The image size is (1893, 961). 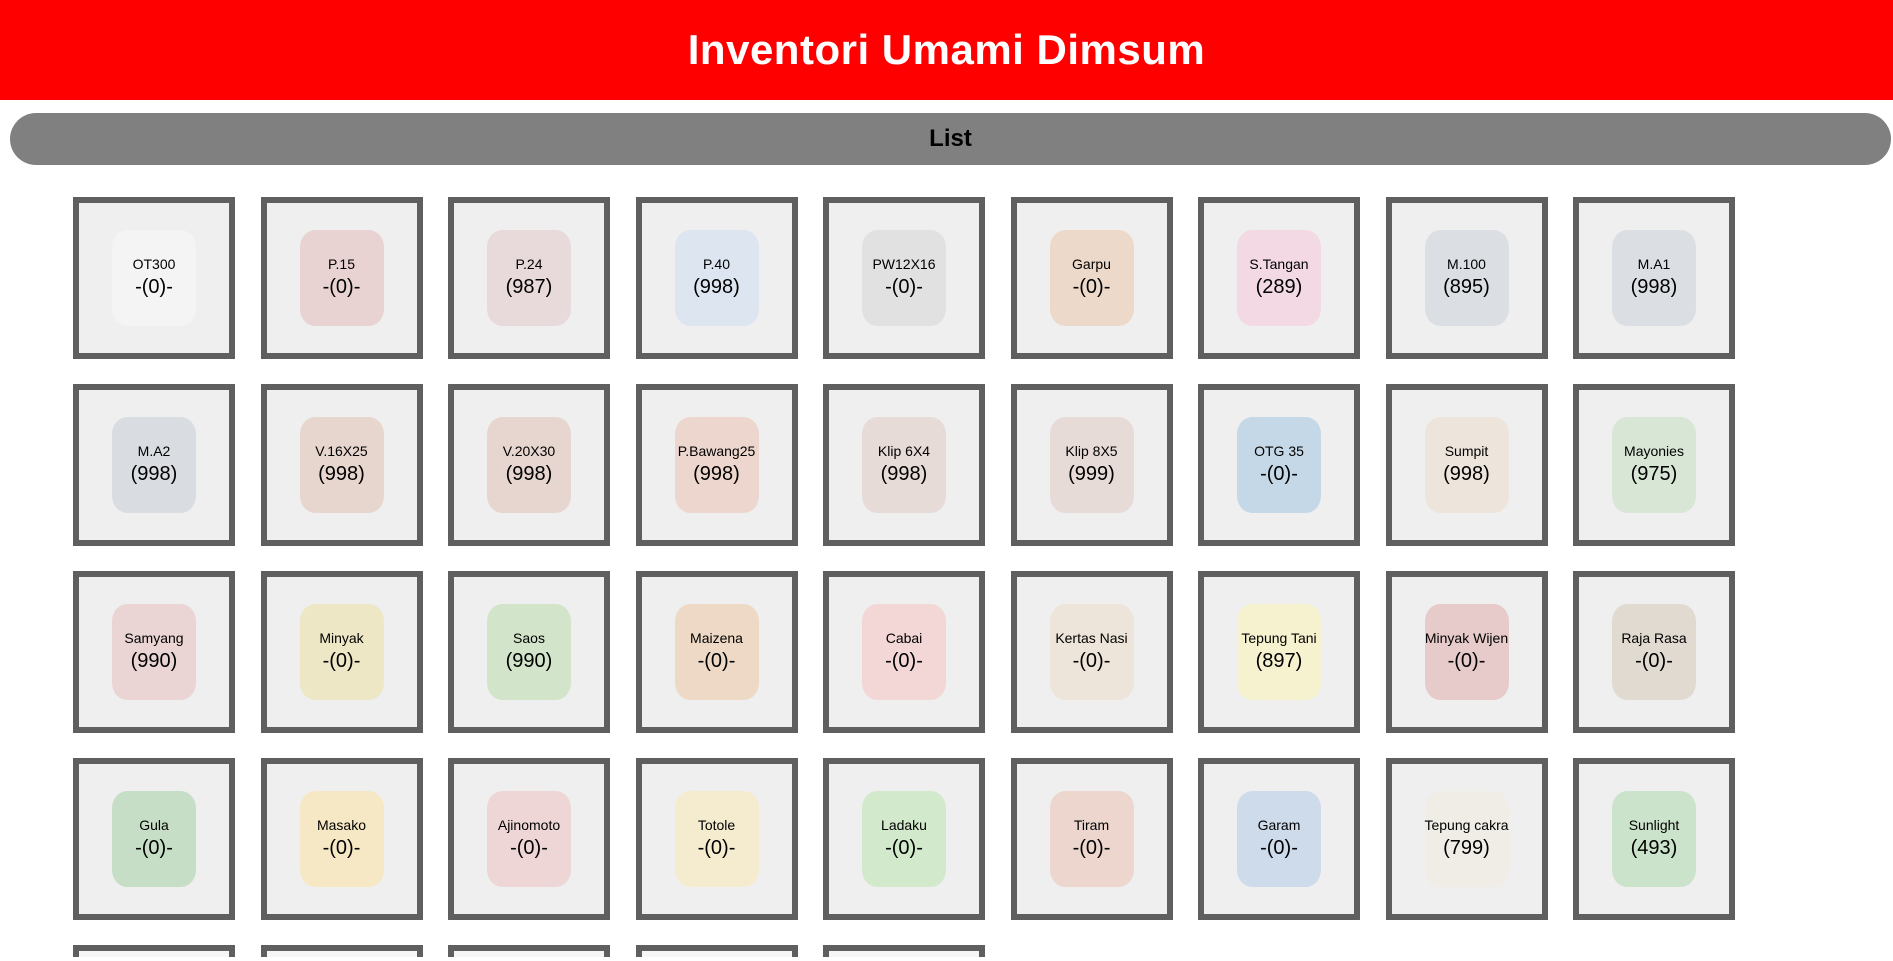 What do you see at coordinates (1091, 451) in the screenshot?
I see `item-name: Klip 8X5` at bounding box center [1091, 451].